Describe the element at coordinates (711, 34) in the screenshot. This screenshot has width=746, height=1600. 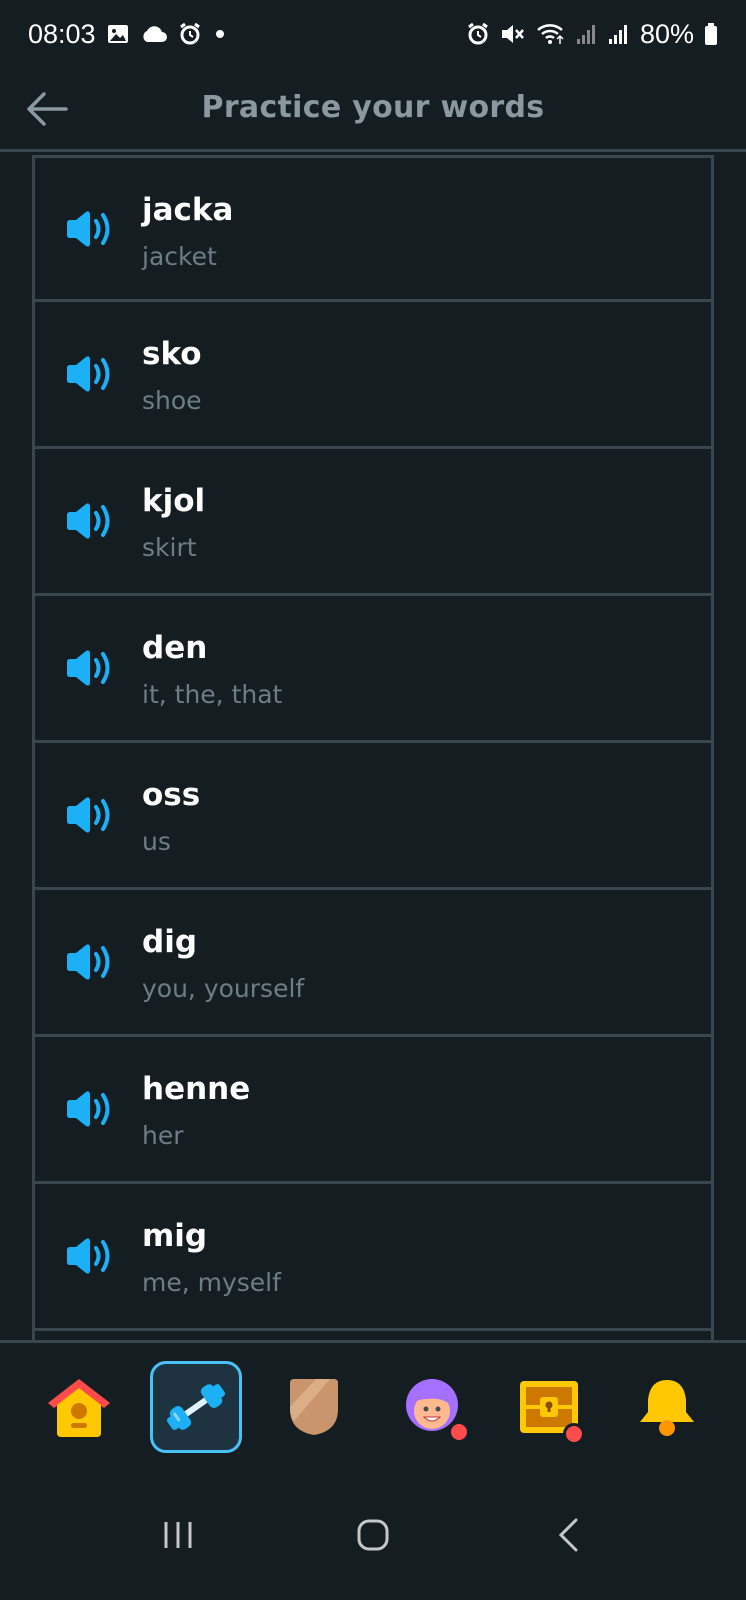
I see `battery-icon` at that location.